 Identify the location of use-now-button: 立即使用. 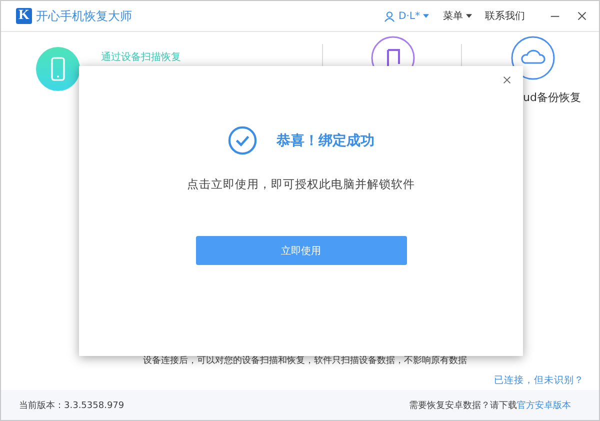
(301, 250).